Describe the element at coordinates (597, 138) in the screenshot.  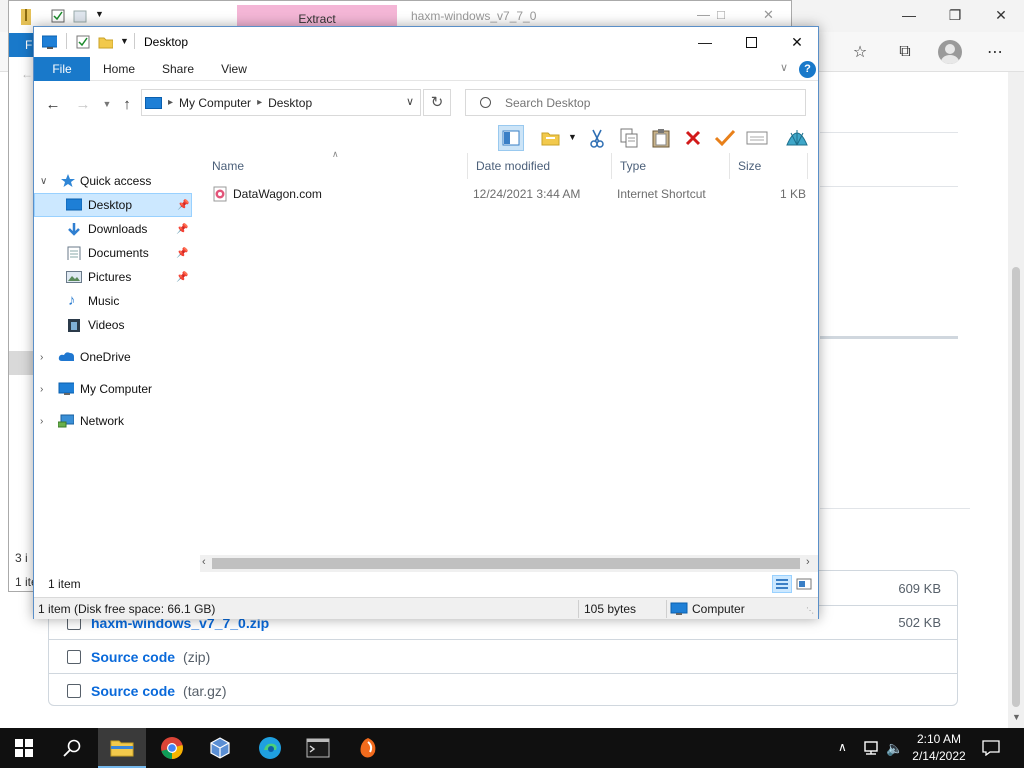
I see `cut-button` at that location.